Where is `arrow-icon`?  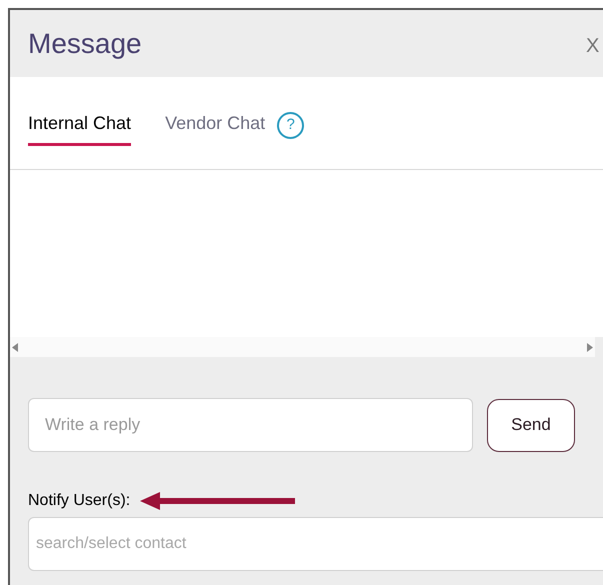 arrow-icon is located at coordinates (218, 501).